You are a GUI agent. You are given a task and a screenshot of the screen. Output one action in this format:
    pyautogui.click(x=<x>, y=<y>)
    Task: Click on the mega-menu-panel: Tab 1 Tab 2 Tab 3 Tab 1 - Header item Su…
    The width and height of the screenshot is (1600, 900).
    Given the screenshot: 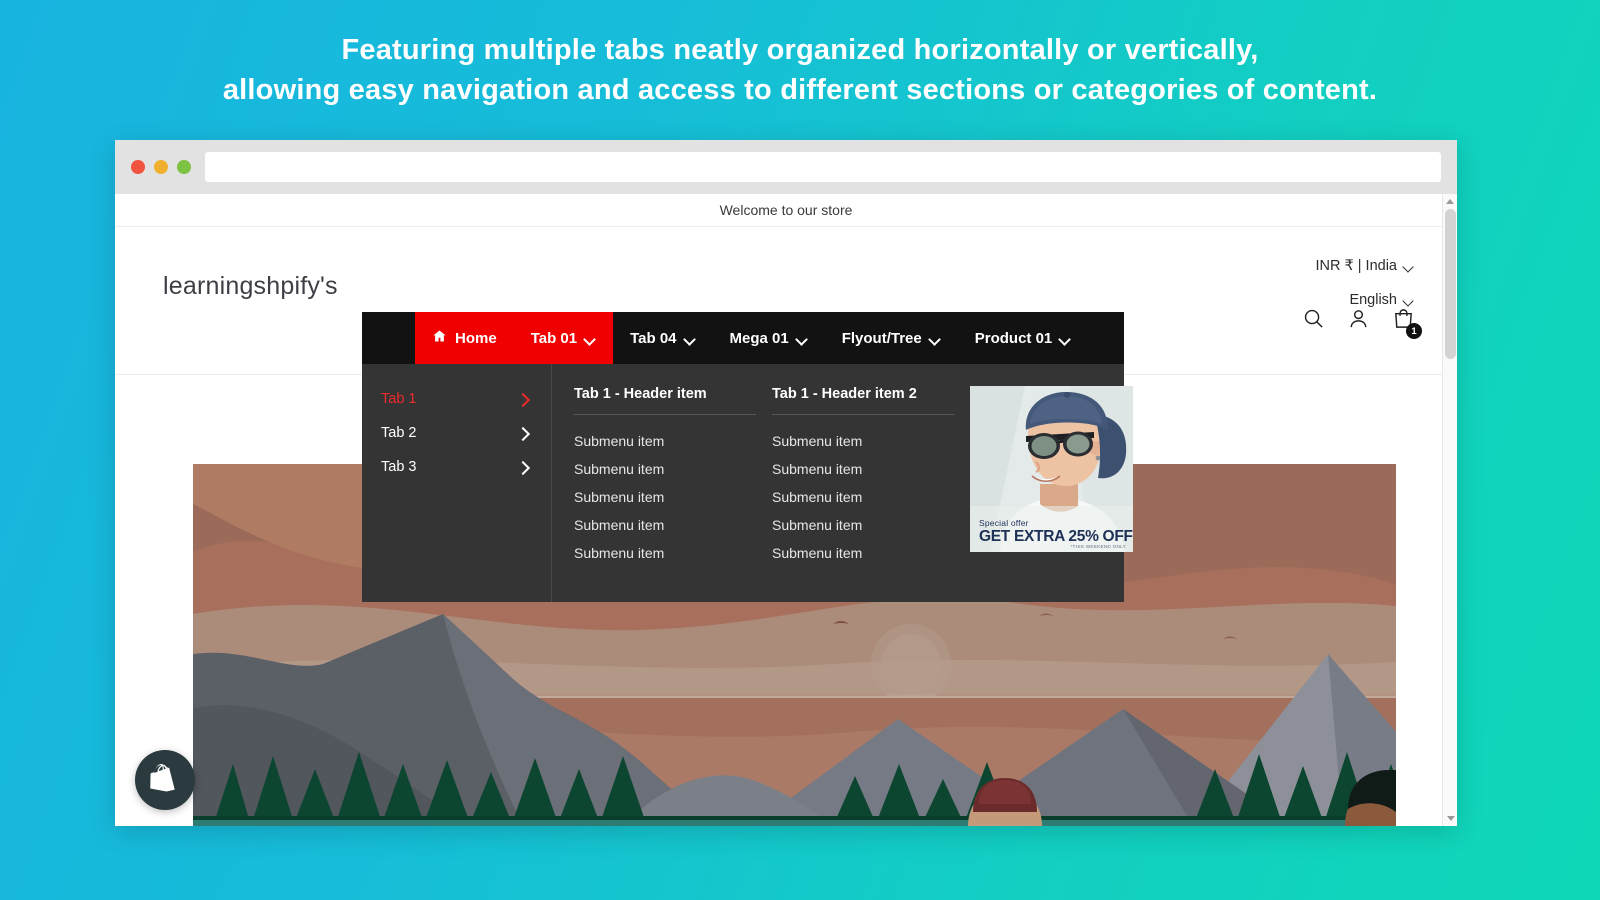 What is the action you would take?
    pyautogui.click(x=747, y=483)
    